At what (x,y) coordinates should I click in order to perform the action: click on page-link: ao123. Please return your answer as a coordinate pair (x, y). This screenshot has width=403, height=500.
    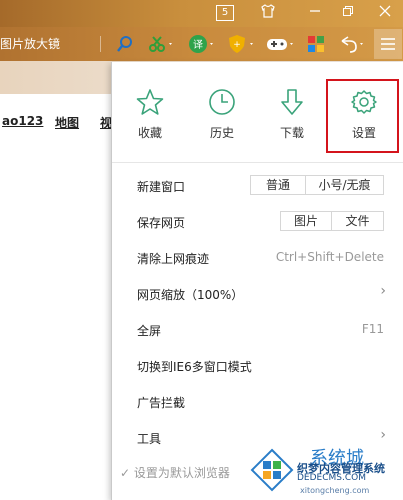
    Looking at the image, I should click on (22, 121).